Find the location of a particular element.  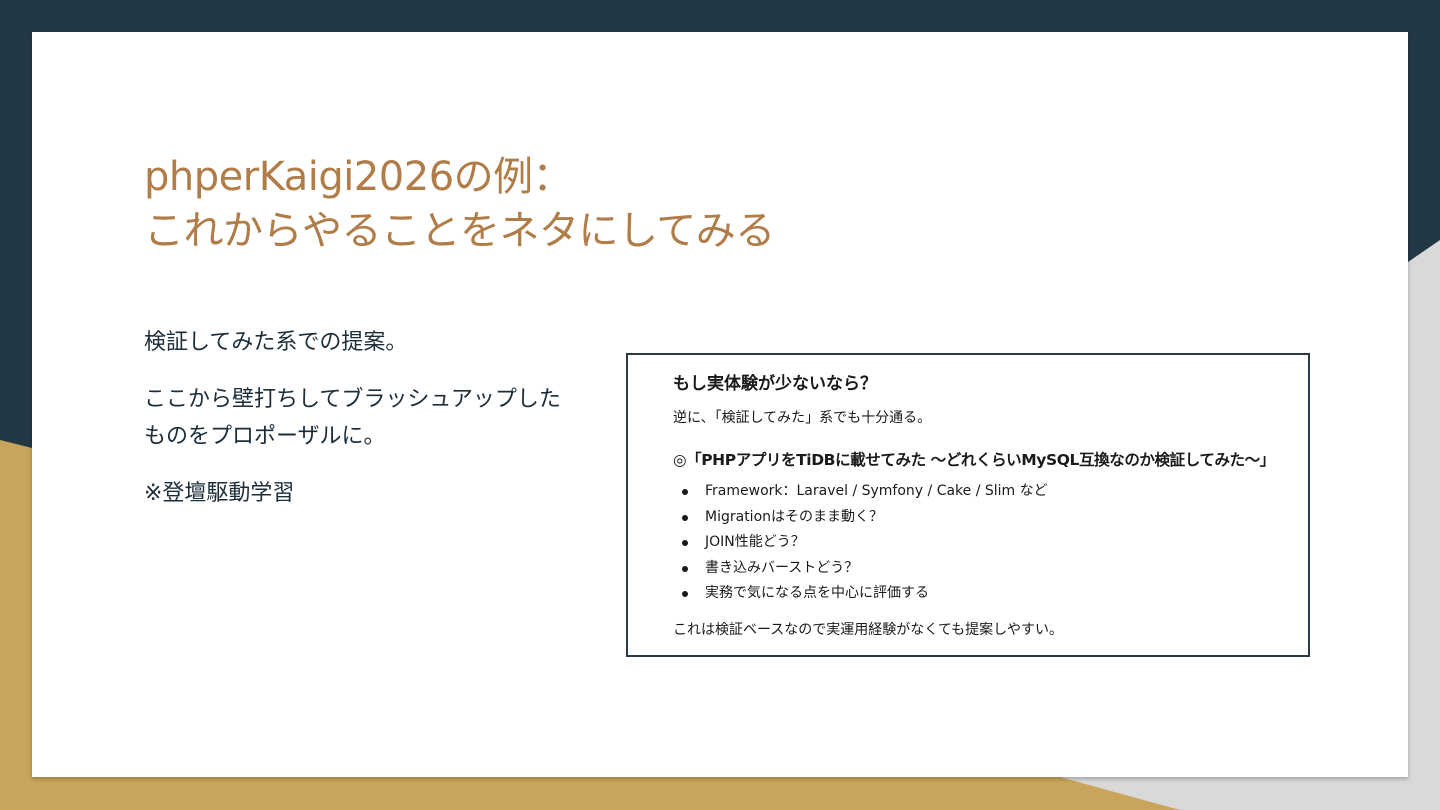

screenshot-subtext: 逆に、「検証してみた」系でも十分通る。 is located at coordinates (802, 418).